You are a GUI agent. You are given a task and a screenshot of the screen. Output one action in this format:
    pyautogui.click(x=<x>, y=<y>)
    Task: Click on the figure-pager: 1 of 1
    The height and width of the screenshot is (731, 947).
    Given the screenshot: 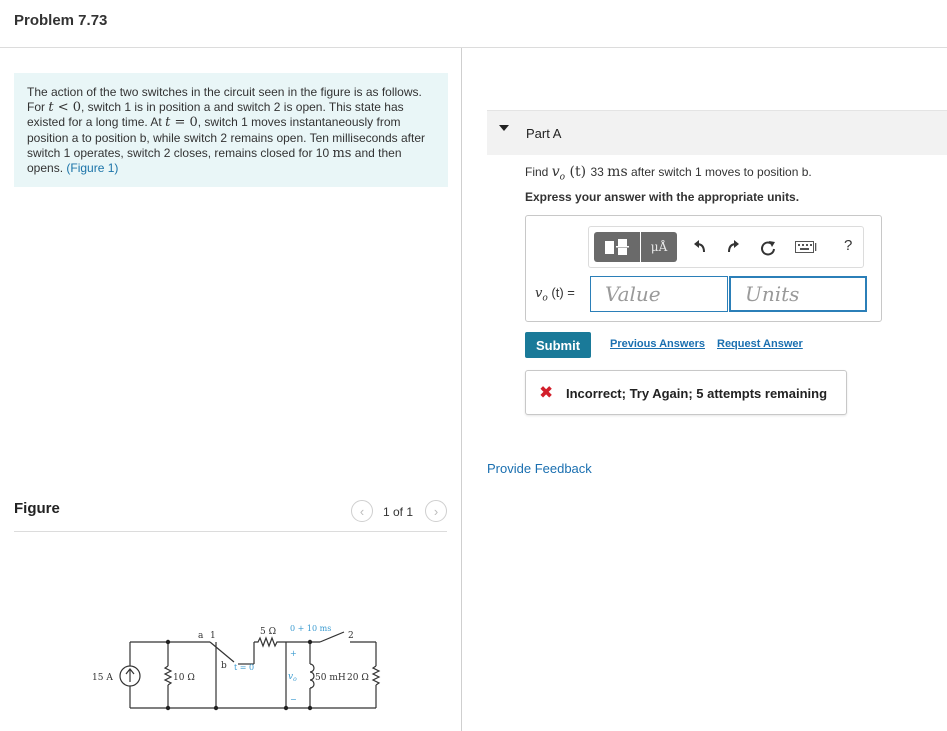 What is the action you would take?
    pyautogui.click(x=398, y=512)
    